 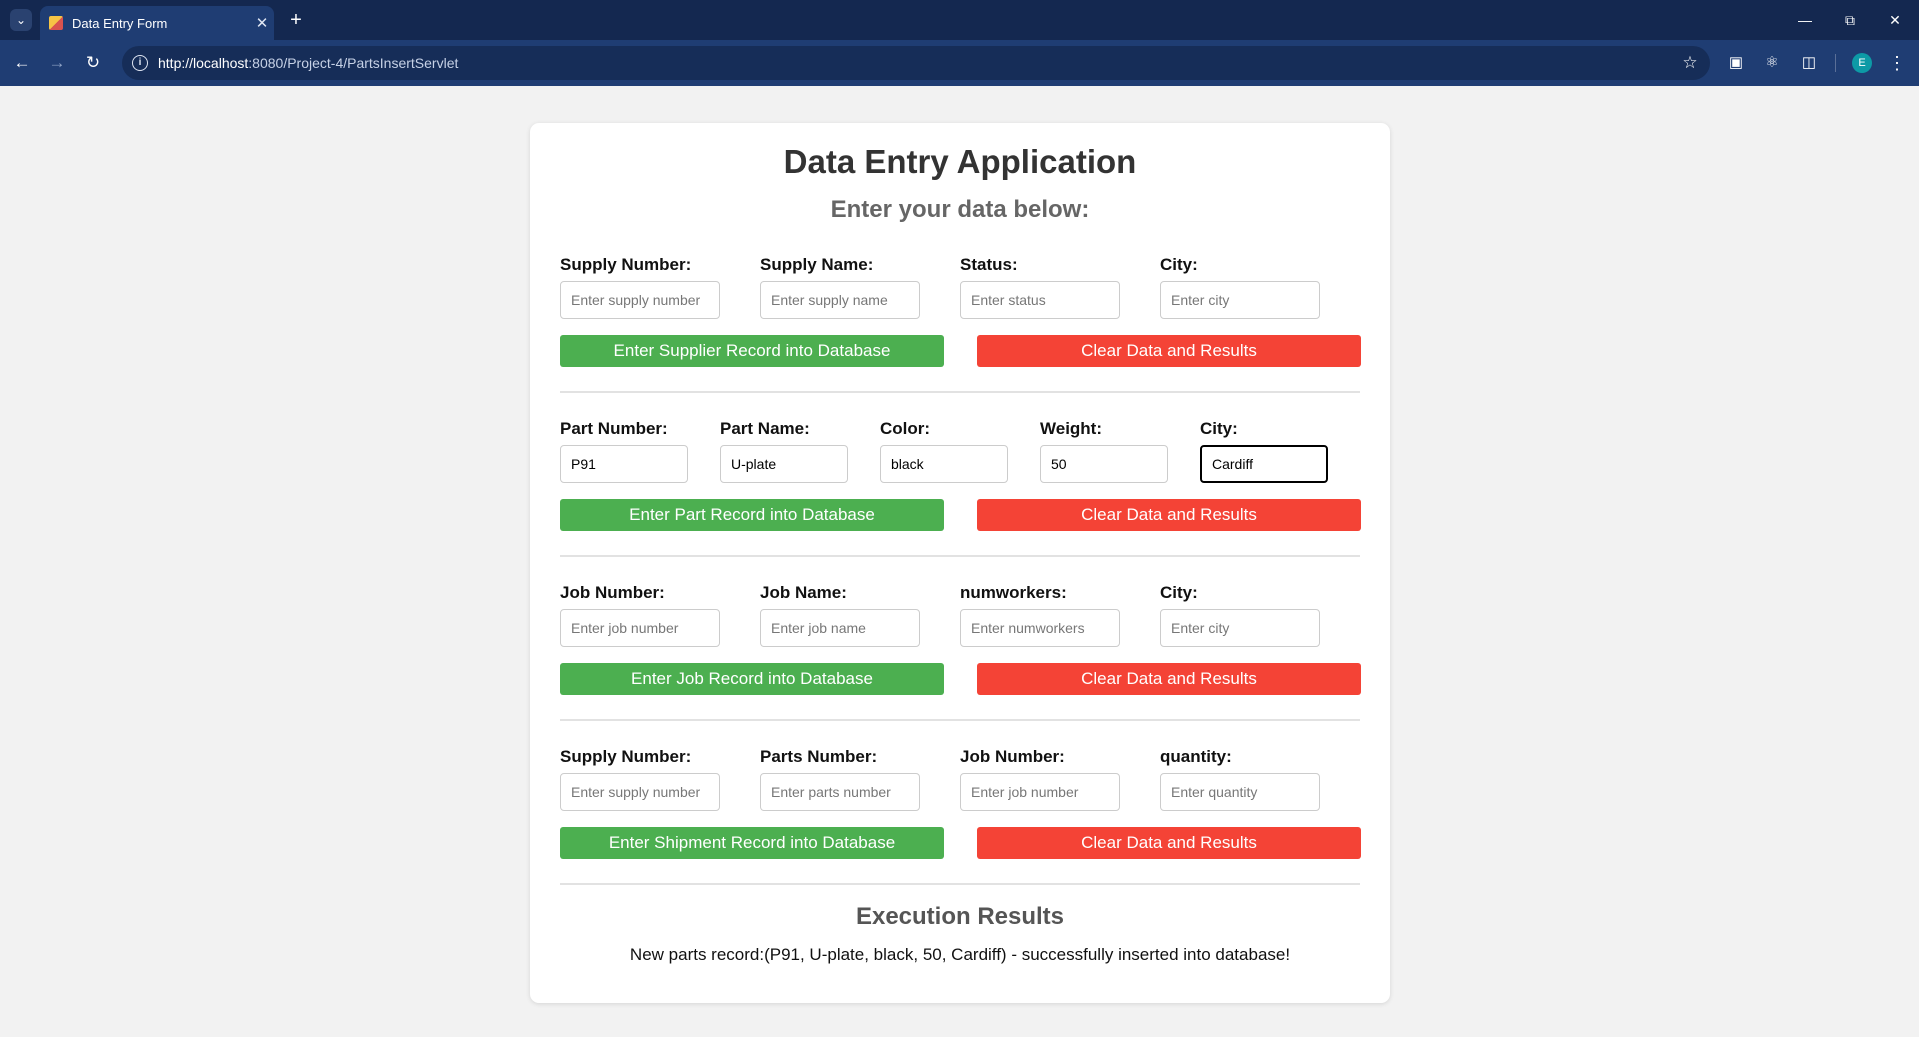 I want to click on extension-k-icon: ▣, so click(x=1736, y=63).